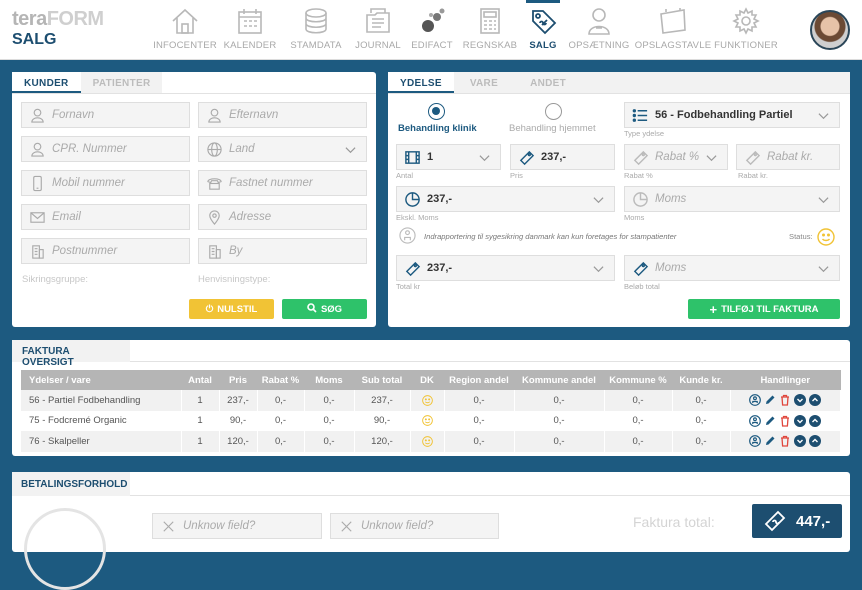  Describe the element at coordinates (281, 420) in the screenshot. I see `cell-discount: 0,-` at that location.